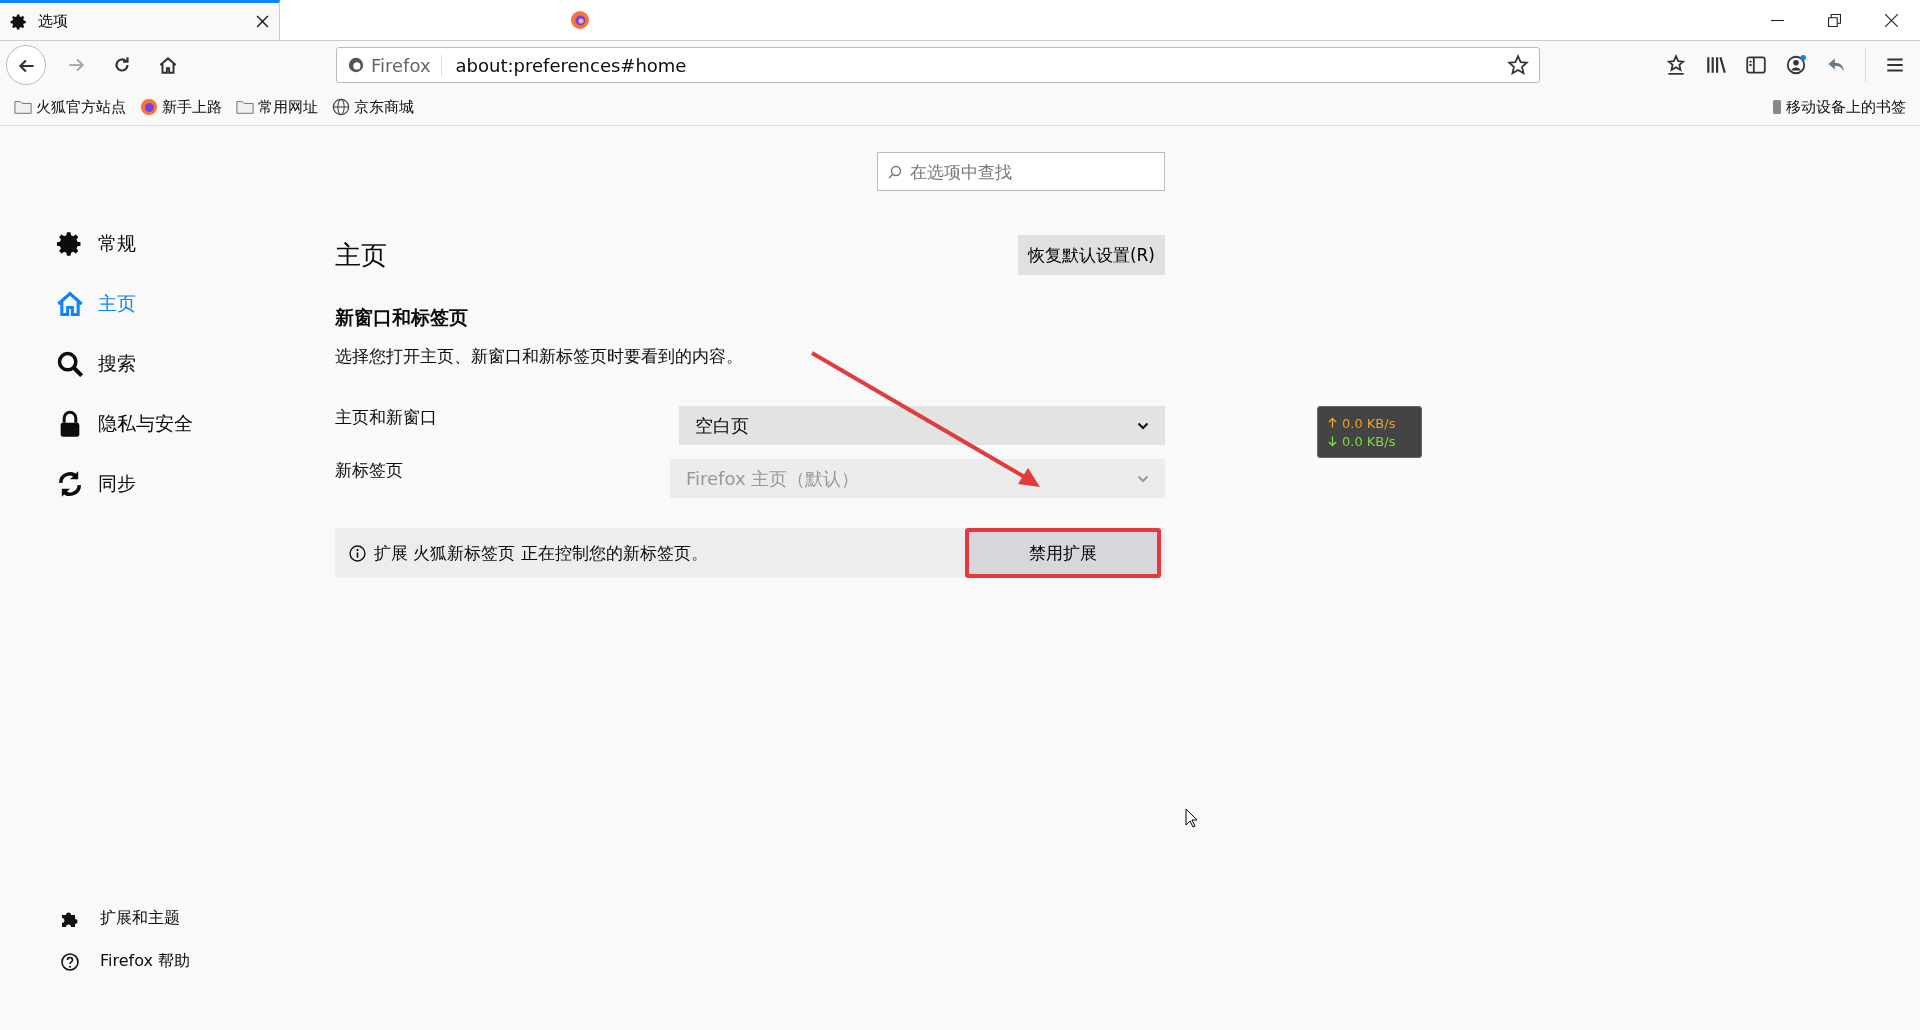 The width and height of the screenshot is (1920, 1030). What do you see at coordinates (539, 356) in the screenshot?
I see `section-description: 选择您打开主页、新窗口和新标签页时要看到的内容。` at bounding box center [539, 356].